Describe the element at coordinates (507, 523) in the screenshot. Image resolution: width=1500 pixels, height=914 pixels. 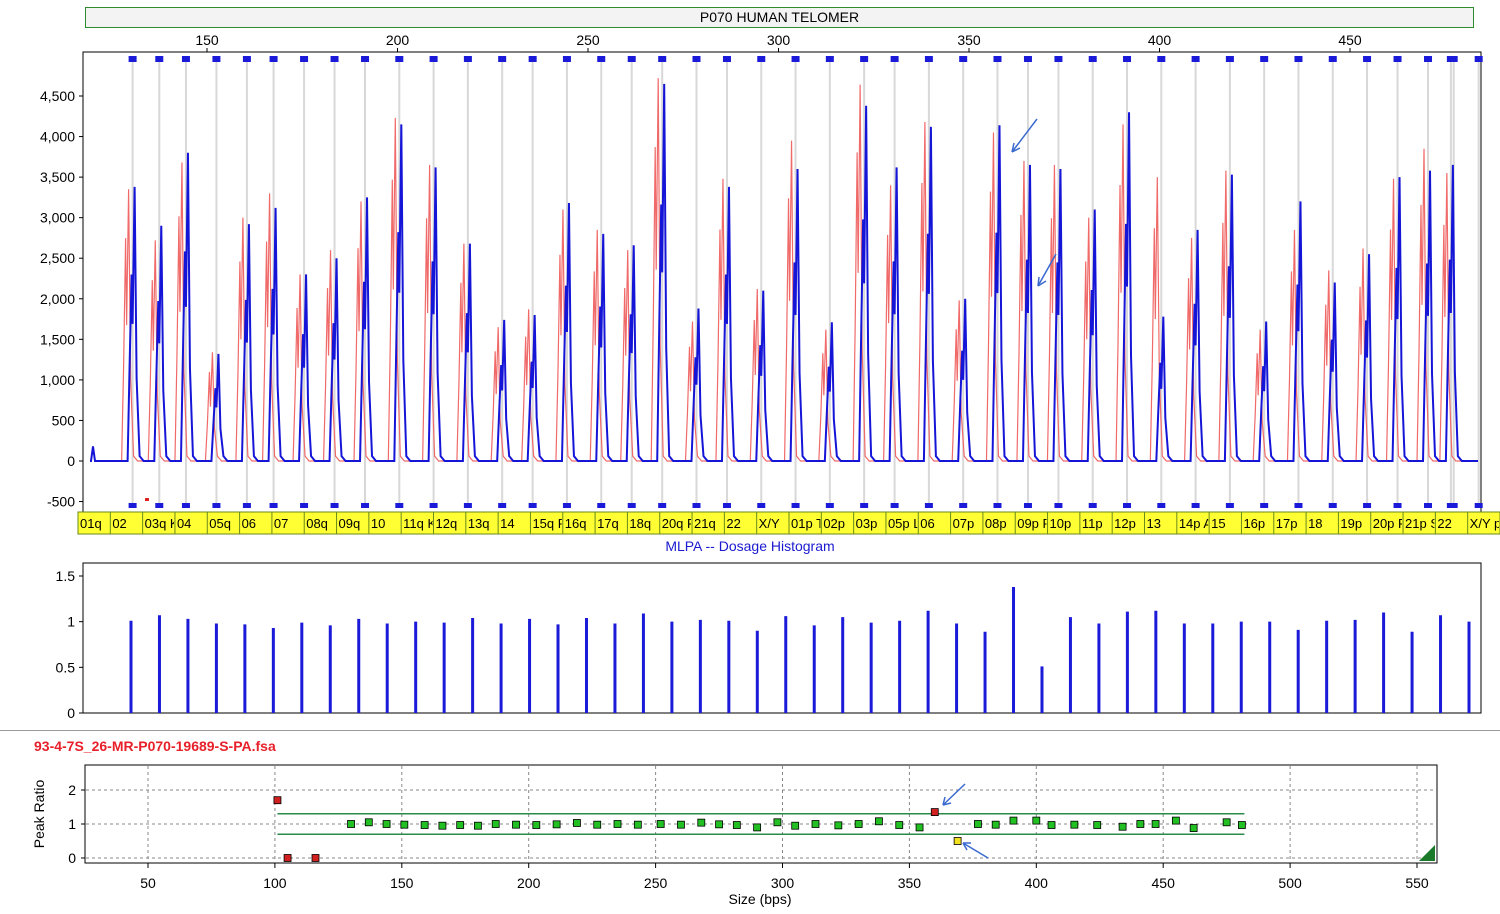
I see `probe-label: 14` at that location.